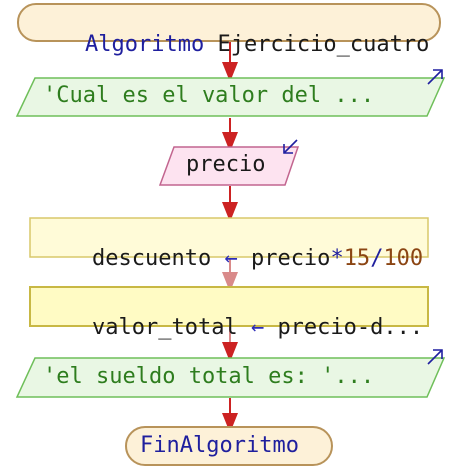 This screenshot has height=471, width=466. I want to click on assign-1-num2: 100, so click(403, 258).